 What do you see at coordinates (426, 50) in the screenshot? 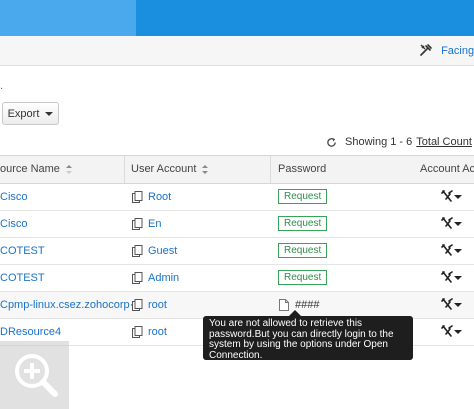
I see `tools-icon` at bounding box center [426, 50].